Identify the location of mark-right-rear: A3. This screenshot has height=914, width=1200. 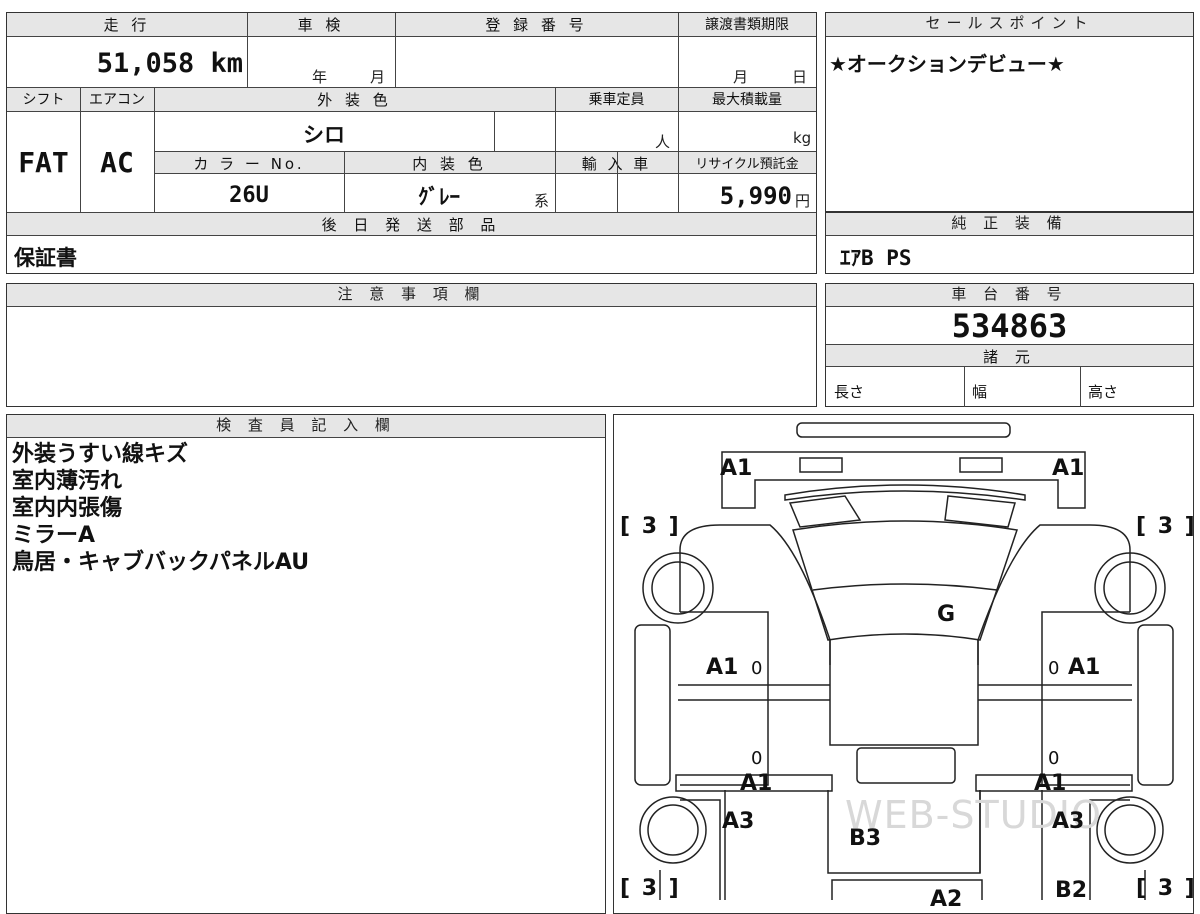
(1068, 821).